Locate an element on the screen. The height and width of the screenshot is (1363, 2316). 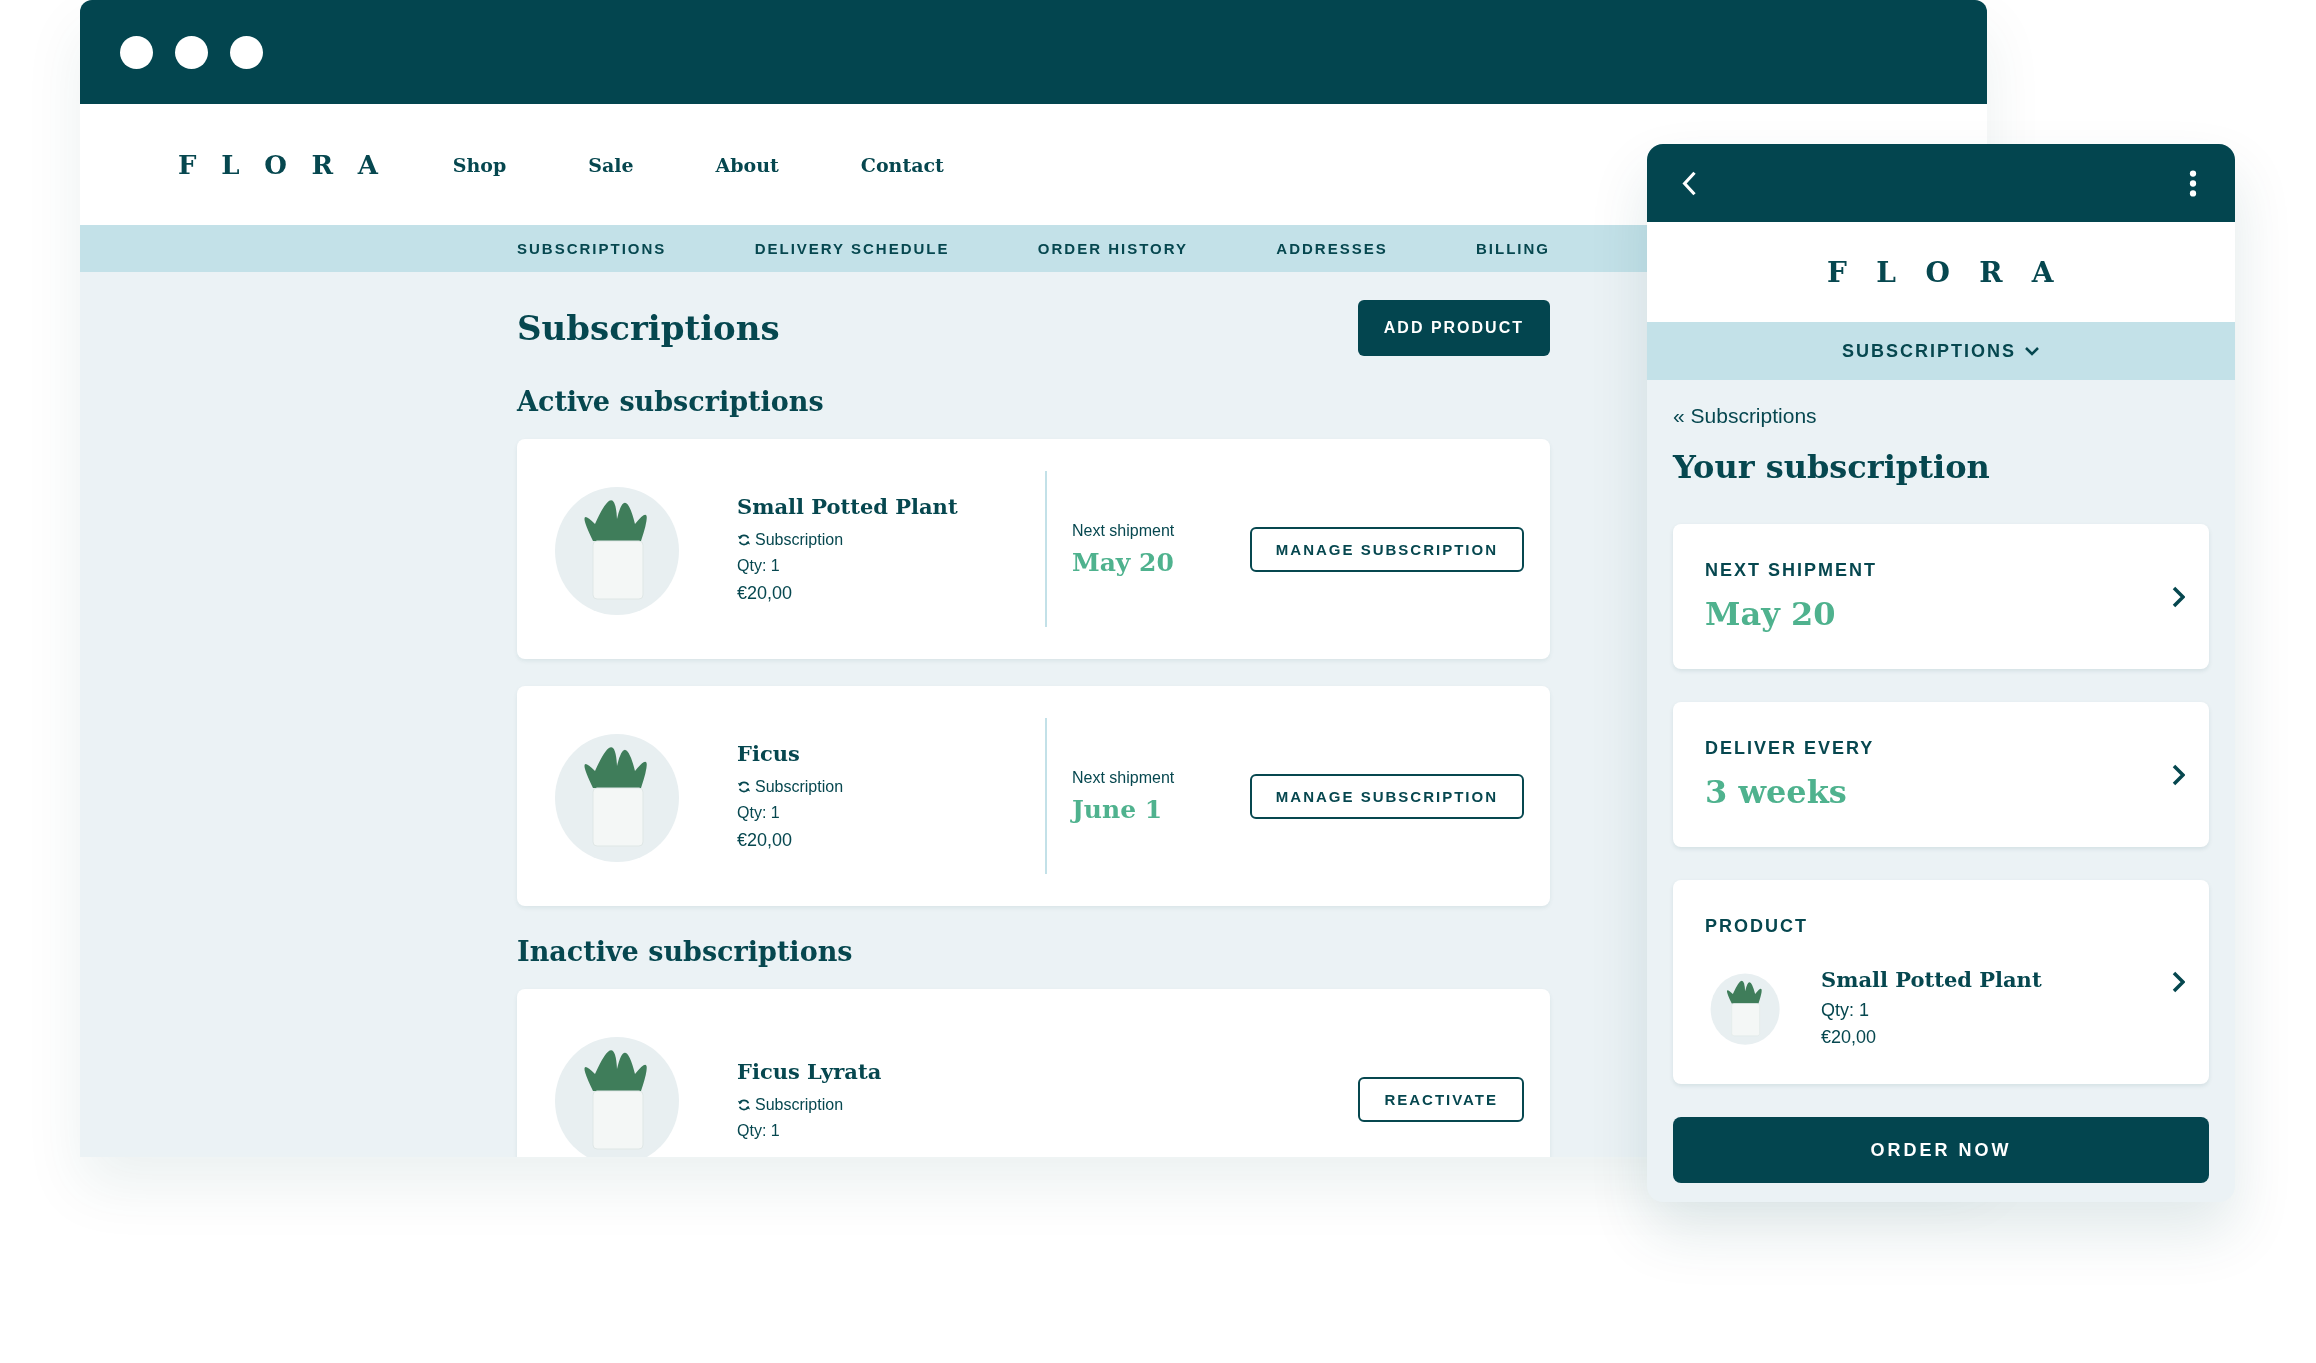
nav-link: Sale is located at coordinates (611, 164).